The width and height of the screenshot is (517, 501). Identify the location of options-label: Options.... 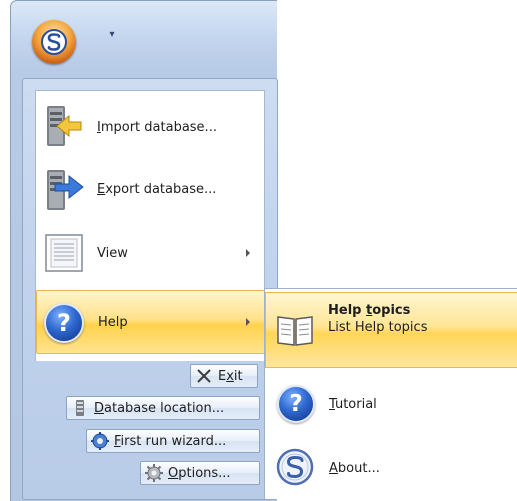
(199, 473).